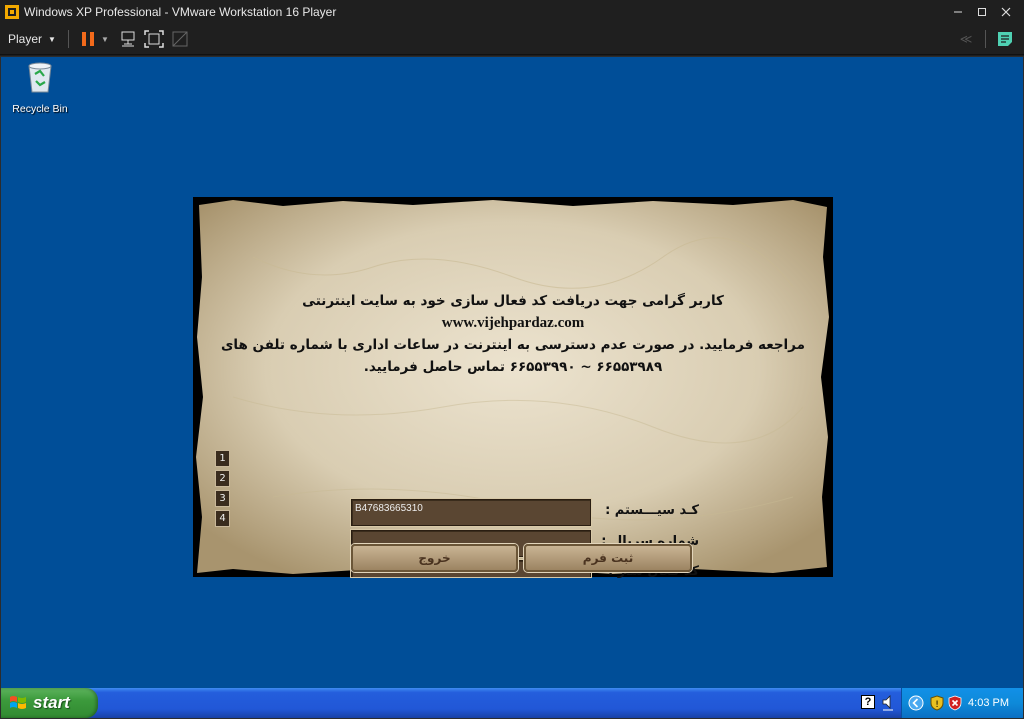 This screenshot has width=1024, height=719. I want to click on send-ctrl-alt-del-button, so click(128, 39).